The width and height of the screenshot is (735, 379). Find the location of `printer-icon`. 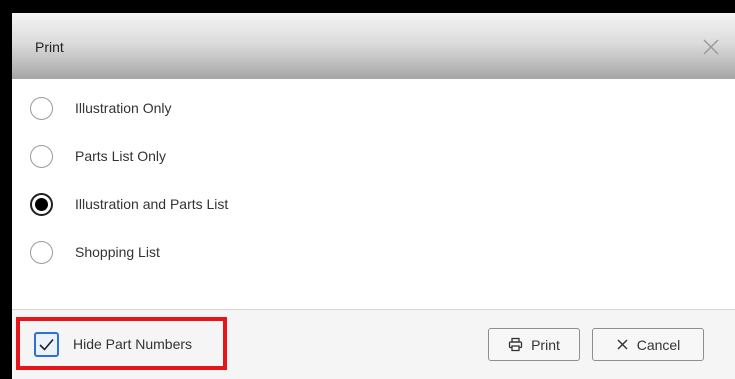

printer-icon is located at coordinates (515, 344).